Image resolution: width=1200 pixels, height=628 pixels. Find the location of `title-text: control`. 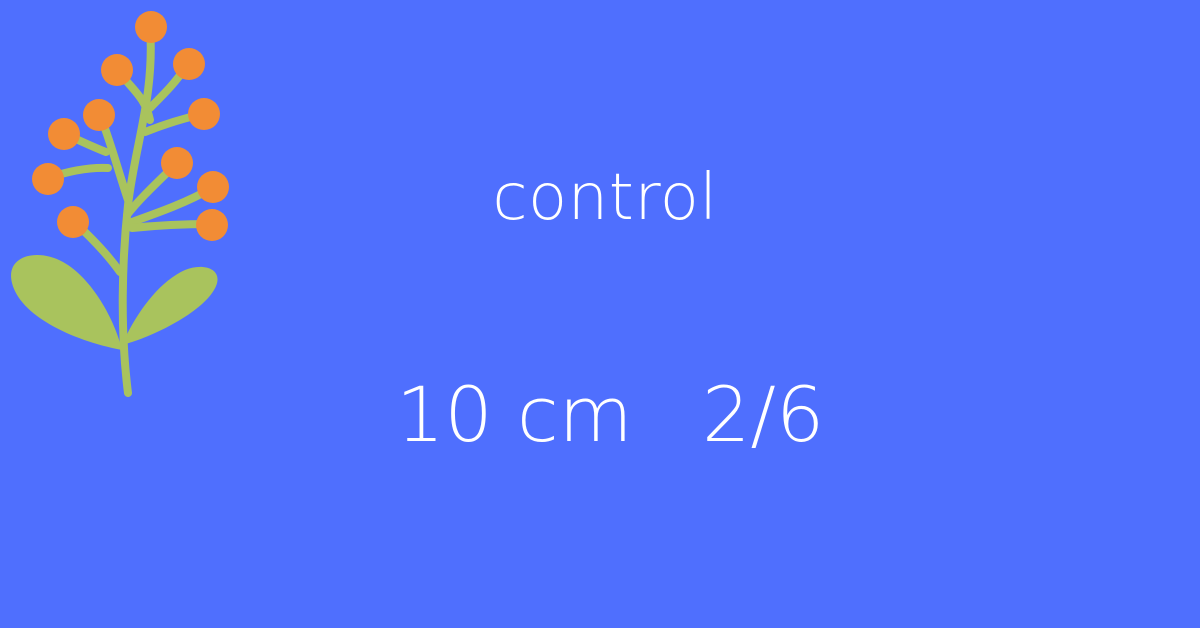

title-text: control is located at coordinates (605, 198).